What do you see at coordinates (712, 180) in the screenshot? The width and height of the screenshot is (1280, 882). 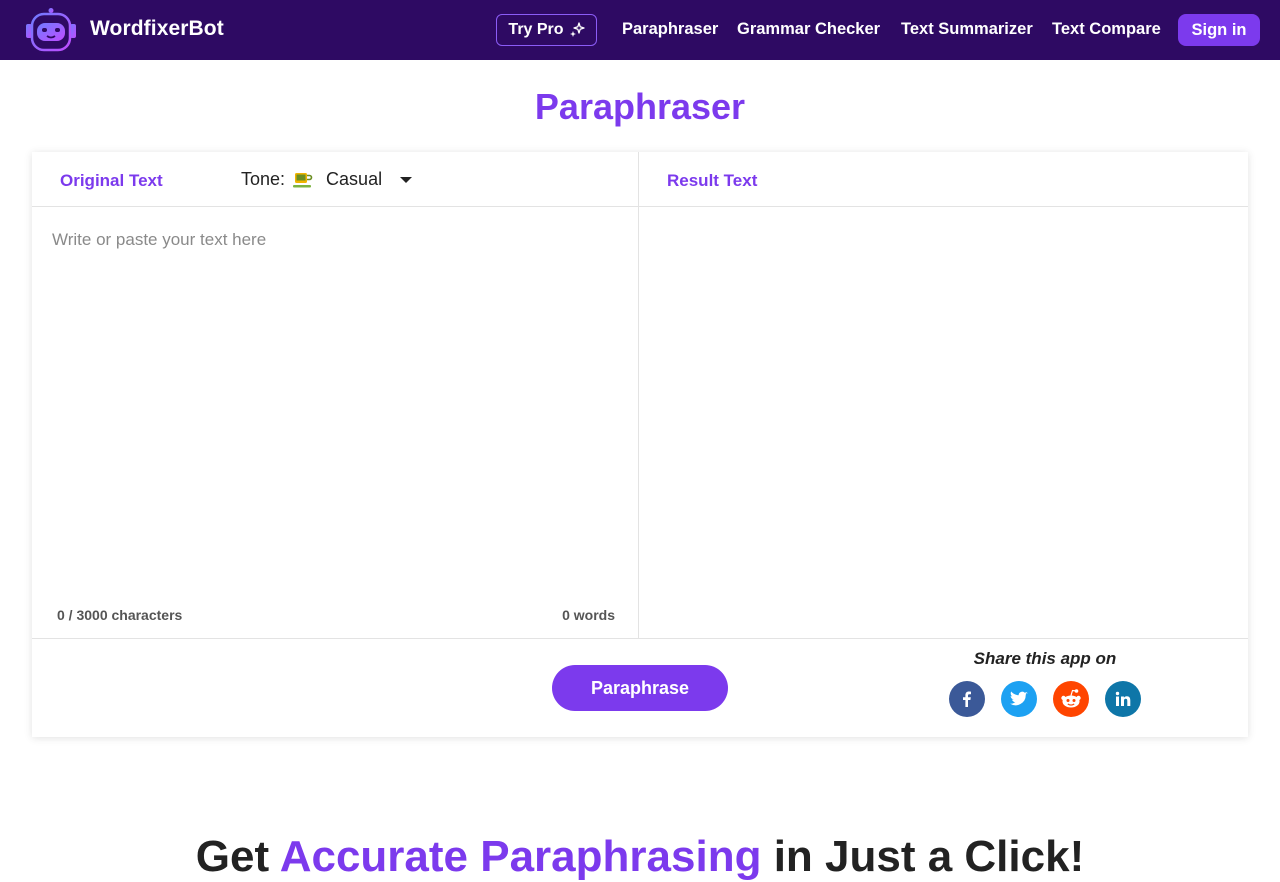 I see `result-text-label: Result Text` at bounding box center [712, 180].